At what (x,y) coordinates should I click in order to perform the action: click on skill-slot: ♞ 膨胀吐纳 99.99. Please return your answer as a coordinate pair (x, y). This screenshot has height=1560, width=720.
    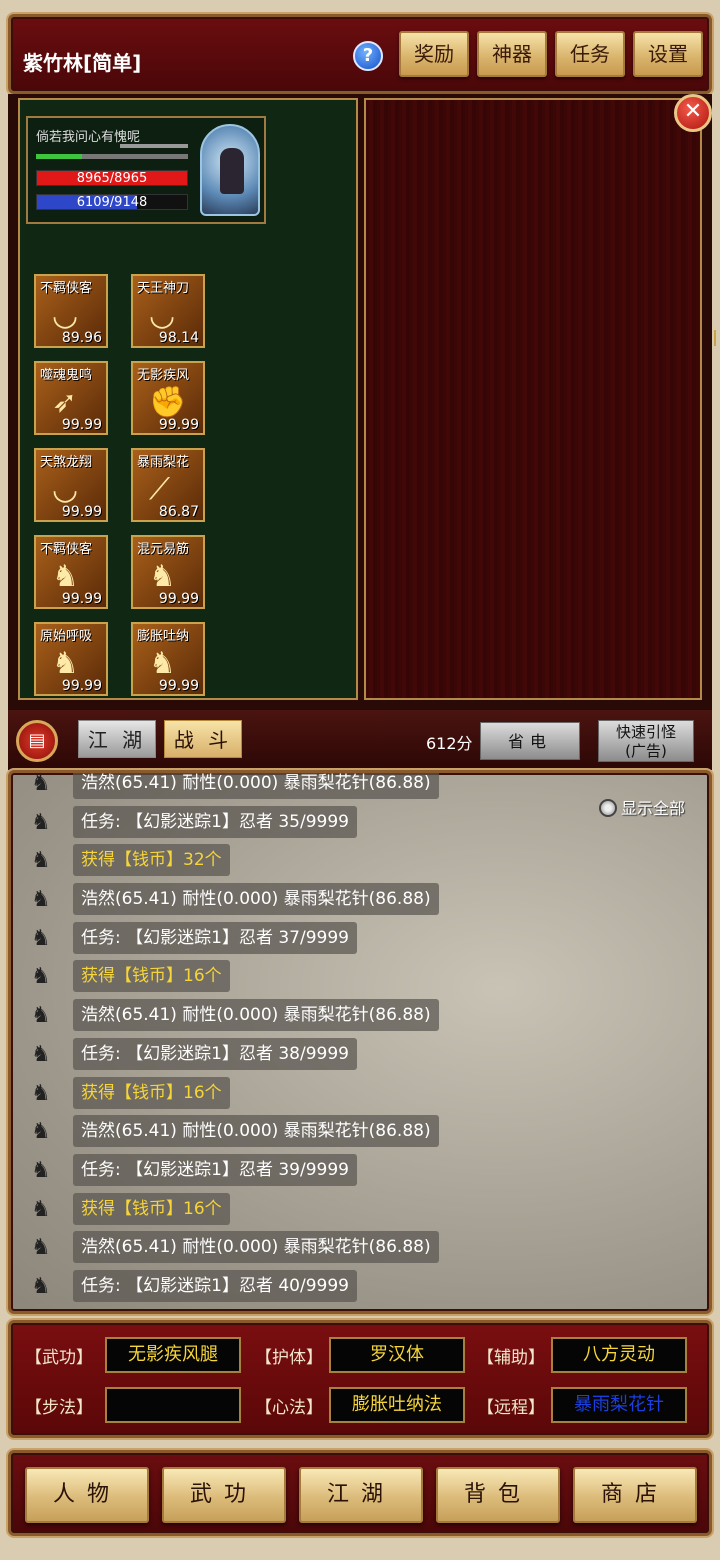
    Looking at the image, I should click on (168, 659).